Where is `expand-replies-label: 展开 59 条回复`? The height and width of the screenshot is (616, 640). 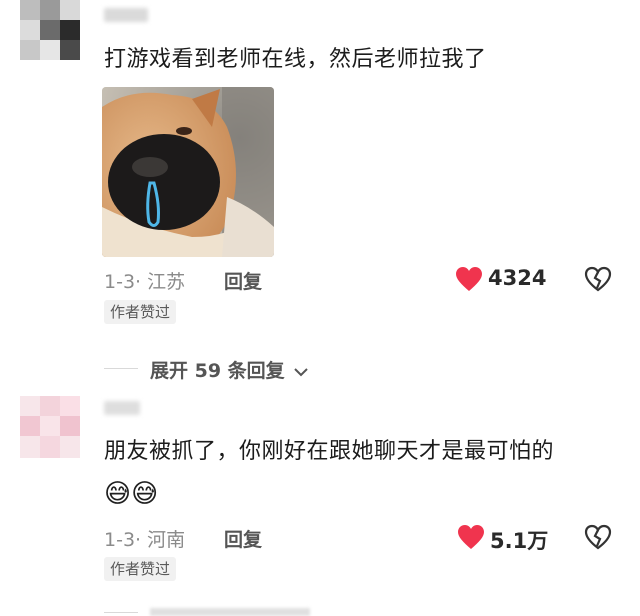
expand-replies-label: 展开 59 条回复 is located at coordinates (217, 371).